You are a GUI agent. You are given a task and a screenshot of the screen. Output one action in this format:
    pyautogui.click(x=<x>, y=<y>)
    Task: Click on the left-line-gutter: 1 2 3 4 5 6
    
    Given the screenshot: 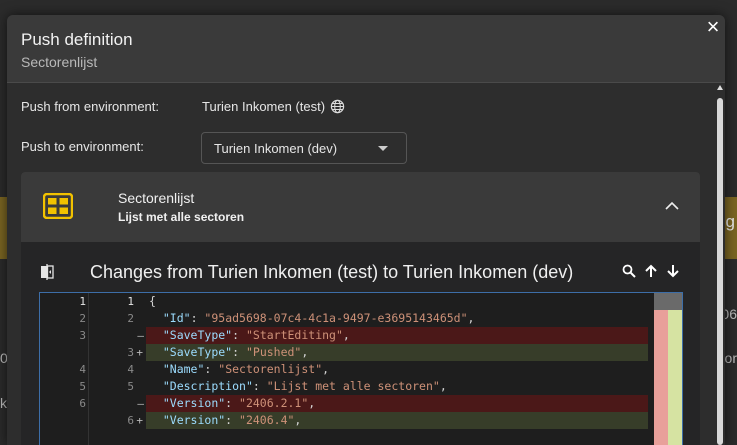 What is the action you would take?
    pyautogui.click(x=64, y=369)
    